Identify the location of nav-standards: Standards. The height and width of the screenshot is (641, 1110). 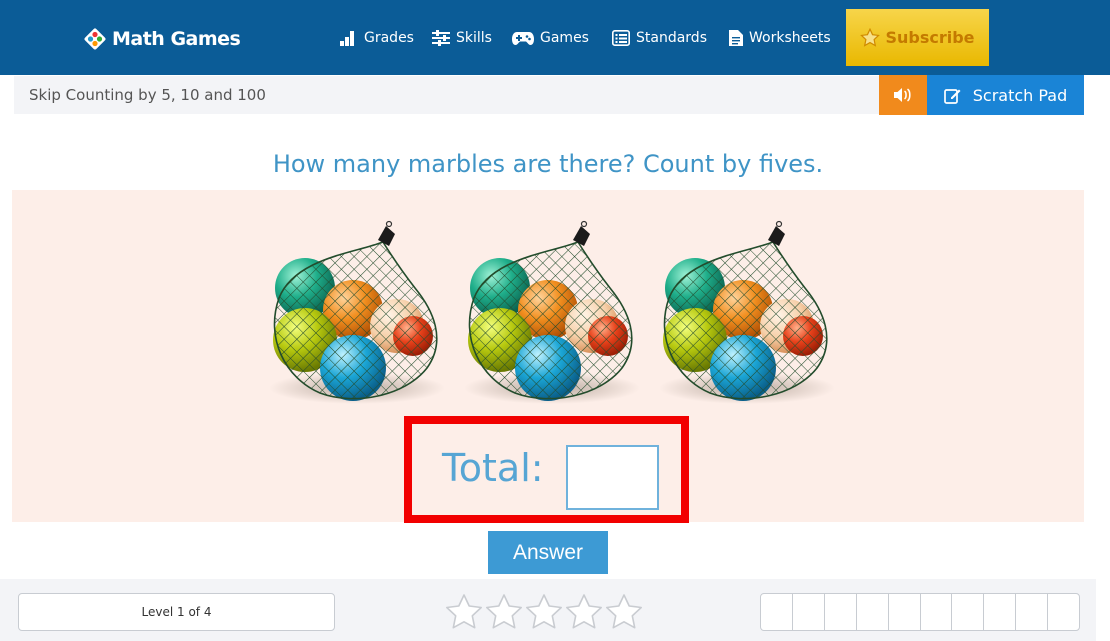
(659, 38).